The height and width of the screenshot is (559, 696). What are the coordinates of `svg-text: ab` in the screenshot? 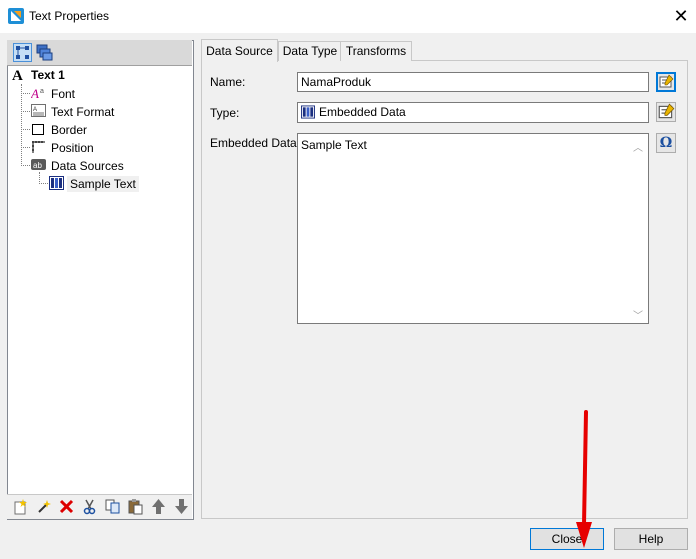 It's located at (37, 165).